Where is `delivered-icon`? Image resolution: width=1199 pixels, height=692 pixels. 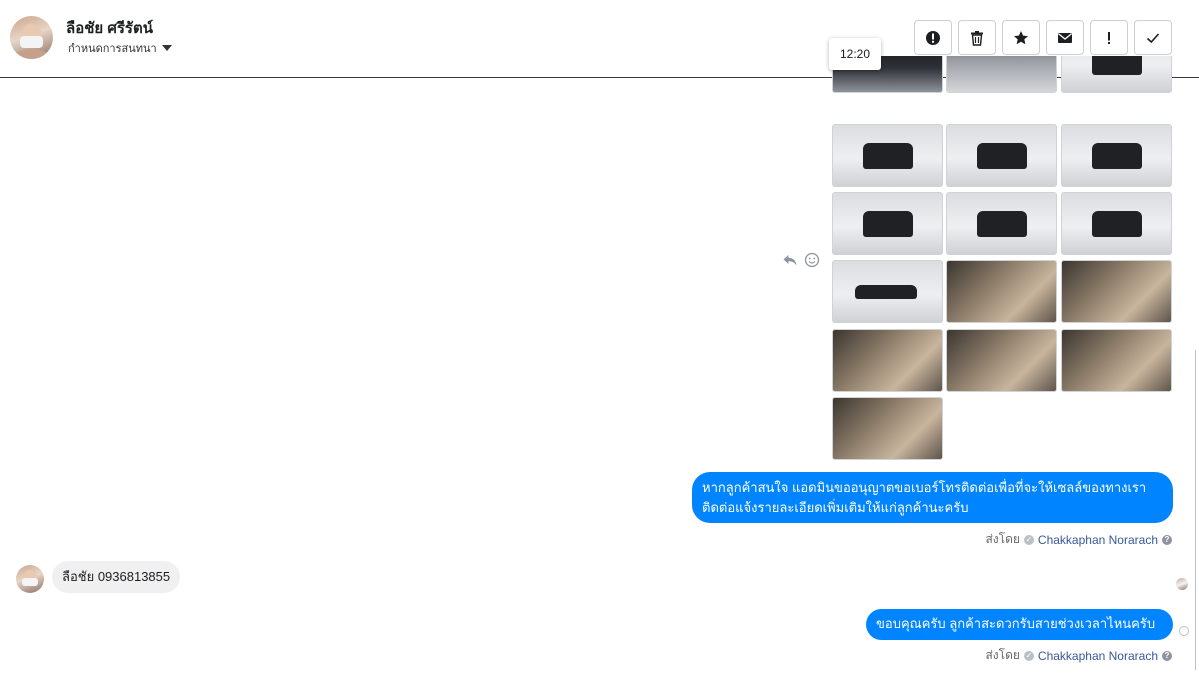
delivered-icon is located at coordinates (1184, 631).